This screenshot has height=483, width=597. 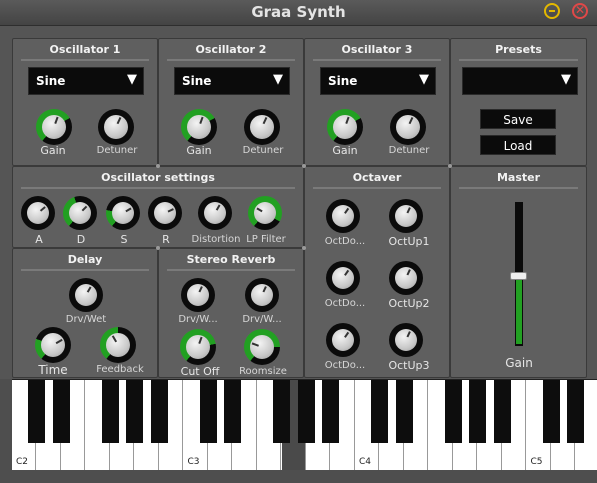 What do you see at coordinates (85, 313) in the screenshot?
I see `delay-panel: Delay Drv/Wet Time Feedback` at bounding box center [85, 313].